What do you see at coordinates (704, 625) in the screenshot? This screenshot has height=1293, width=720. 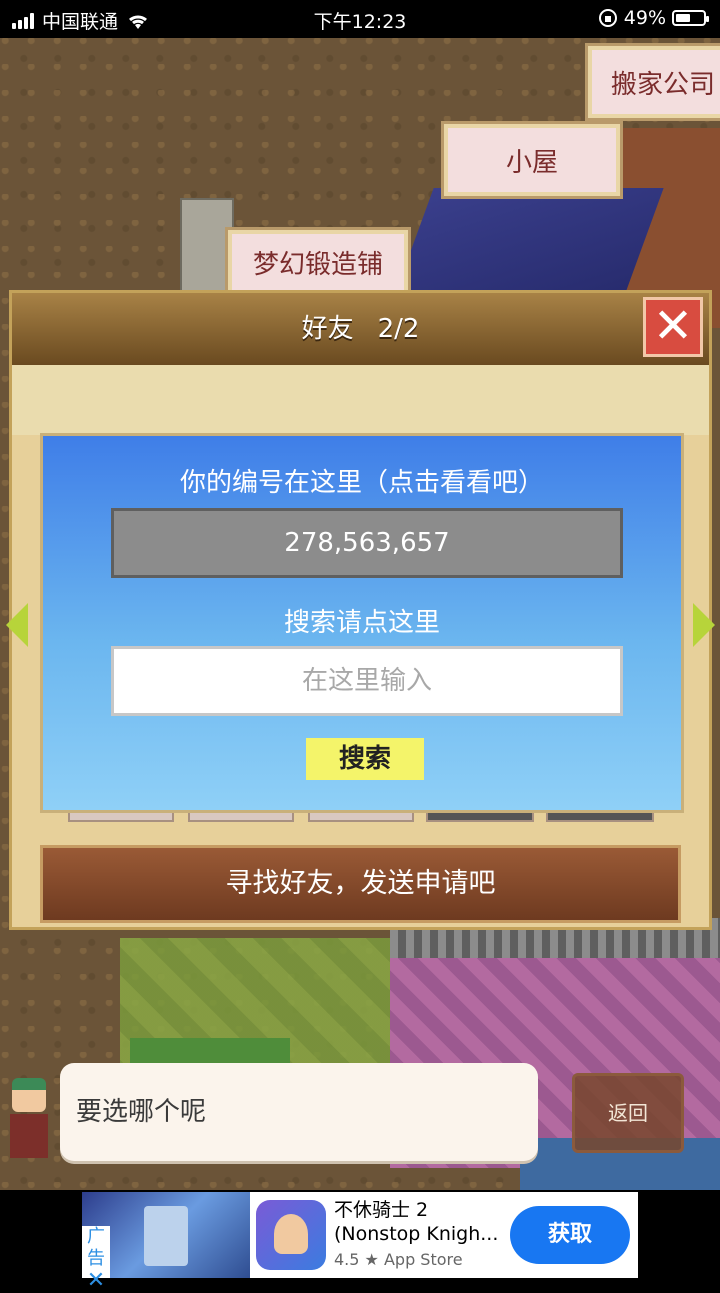 I see `next-page-arrow-icon` at bounding box center [704, 625].